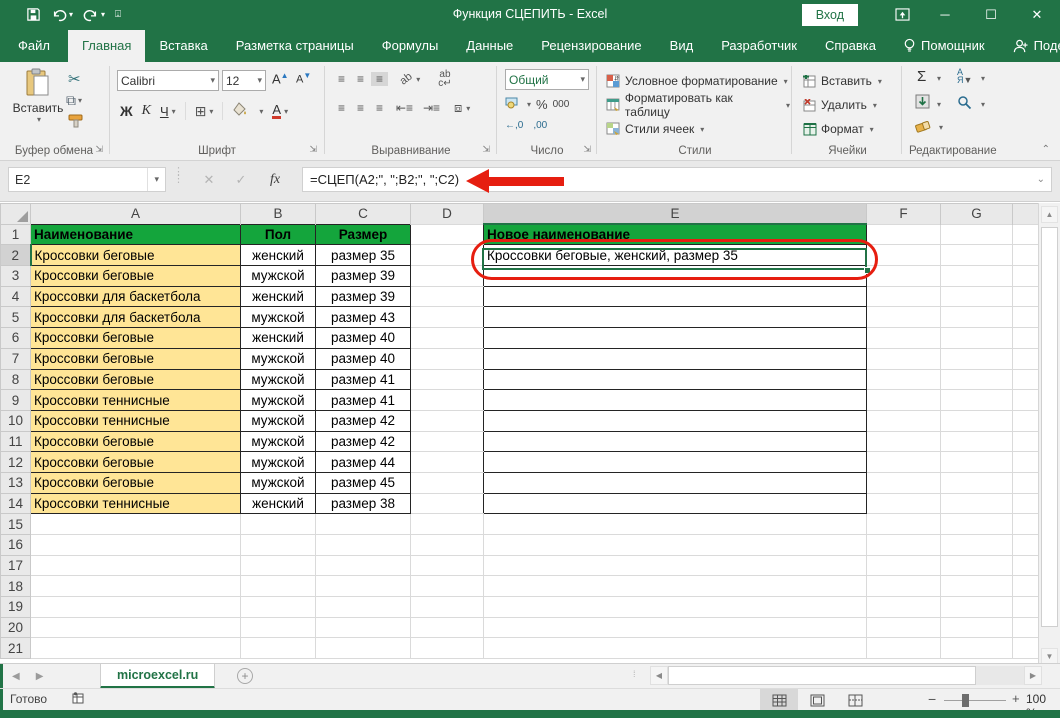 This screenshot has height=718, width=1060. I want to click on row-header-5: 5, so click(15, 317).